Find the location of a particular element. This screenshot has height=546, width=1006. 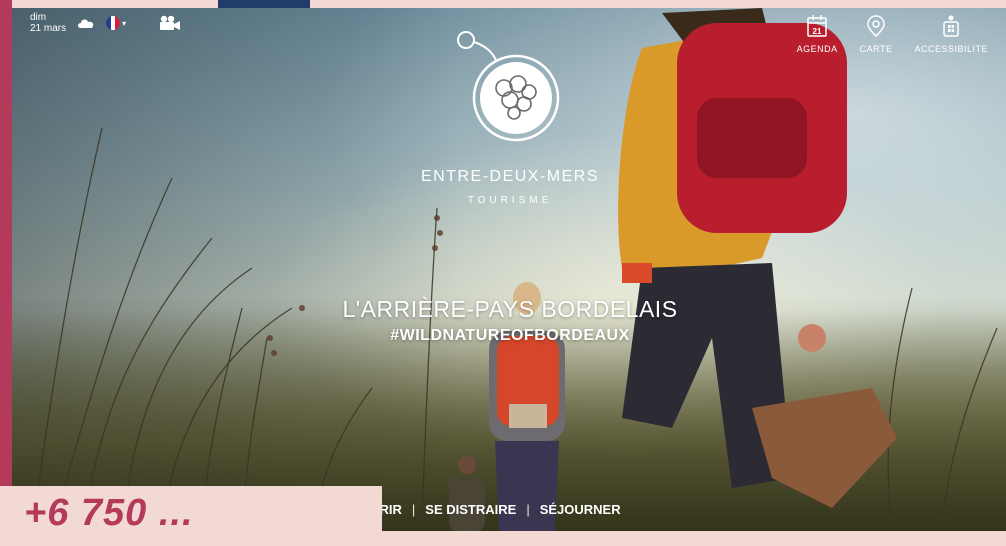

map-pin-icon is located at coordinates (876, 26).